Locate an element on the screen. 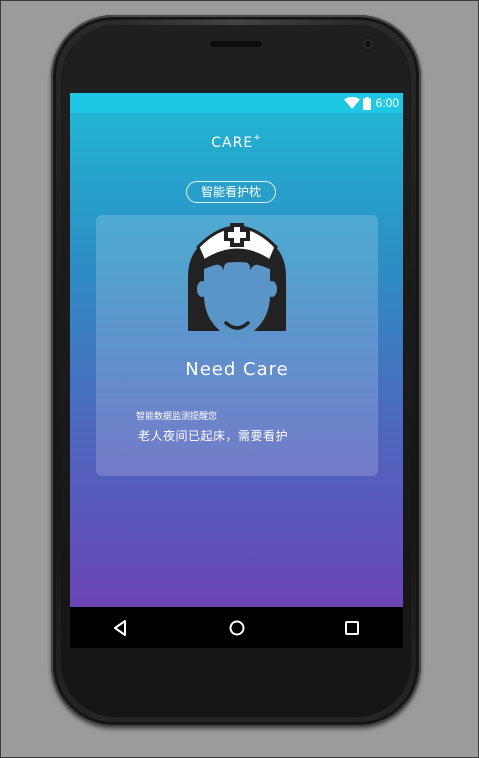 Image resolution: width=479 pixels, height=758 pixels. status-bar: 6:00 is located at coordinates (236, 103).